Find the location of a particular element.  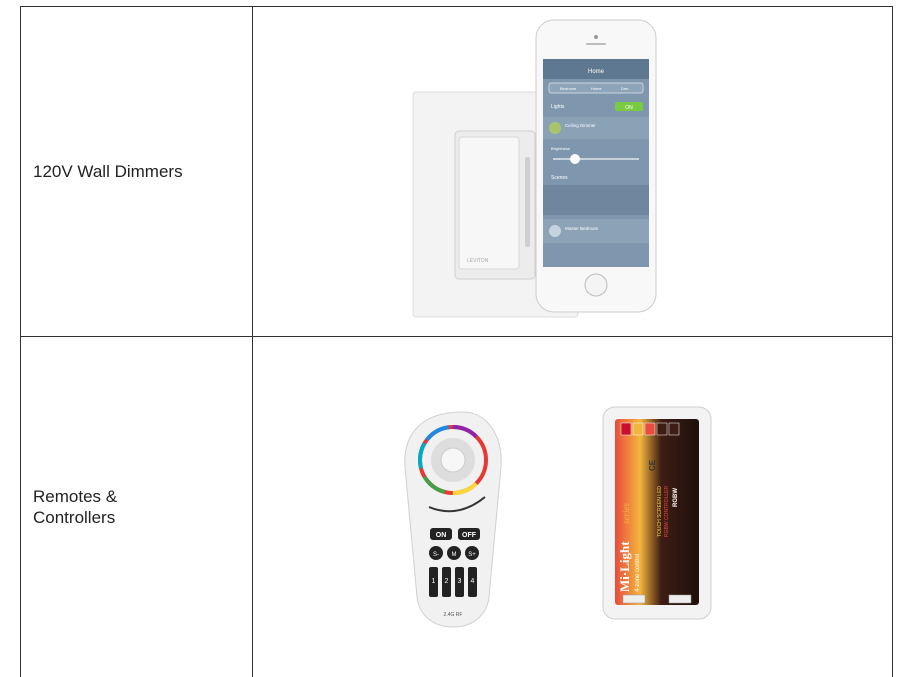

controller-side-text-1: TOUCH SCREEN LED is located at coordinates (660, 511).